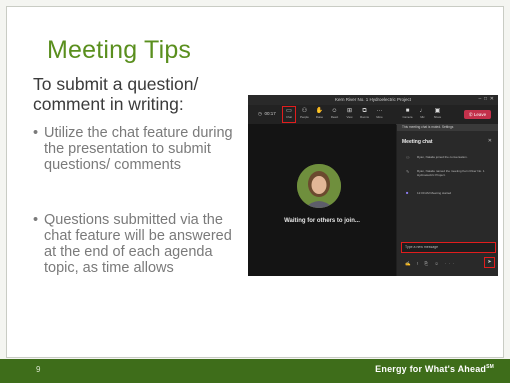 This screenshot has height=383, width=510. What do you see at coordinates (434, 193) in the screenshot?
I see `chat-message: 12:00 AM Meeting started` at bounding box center [434, 193].